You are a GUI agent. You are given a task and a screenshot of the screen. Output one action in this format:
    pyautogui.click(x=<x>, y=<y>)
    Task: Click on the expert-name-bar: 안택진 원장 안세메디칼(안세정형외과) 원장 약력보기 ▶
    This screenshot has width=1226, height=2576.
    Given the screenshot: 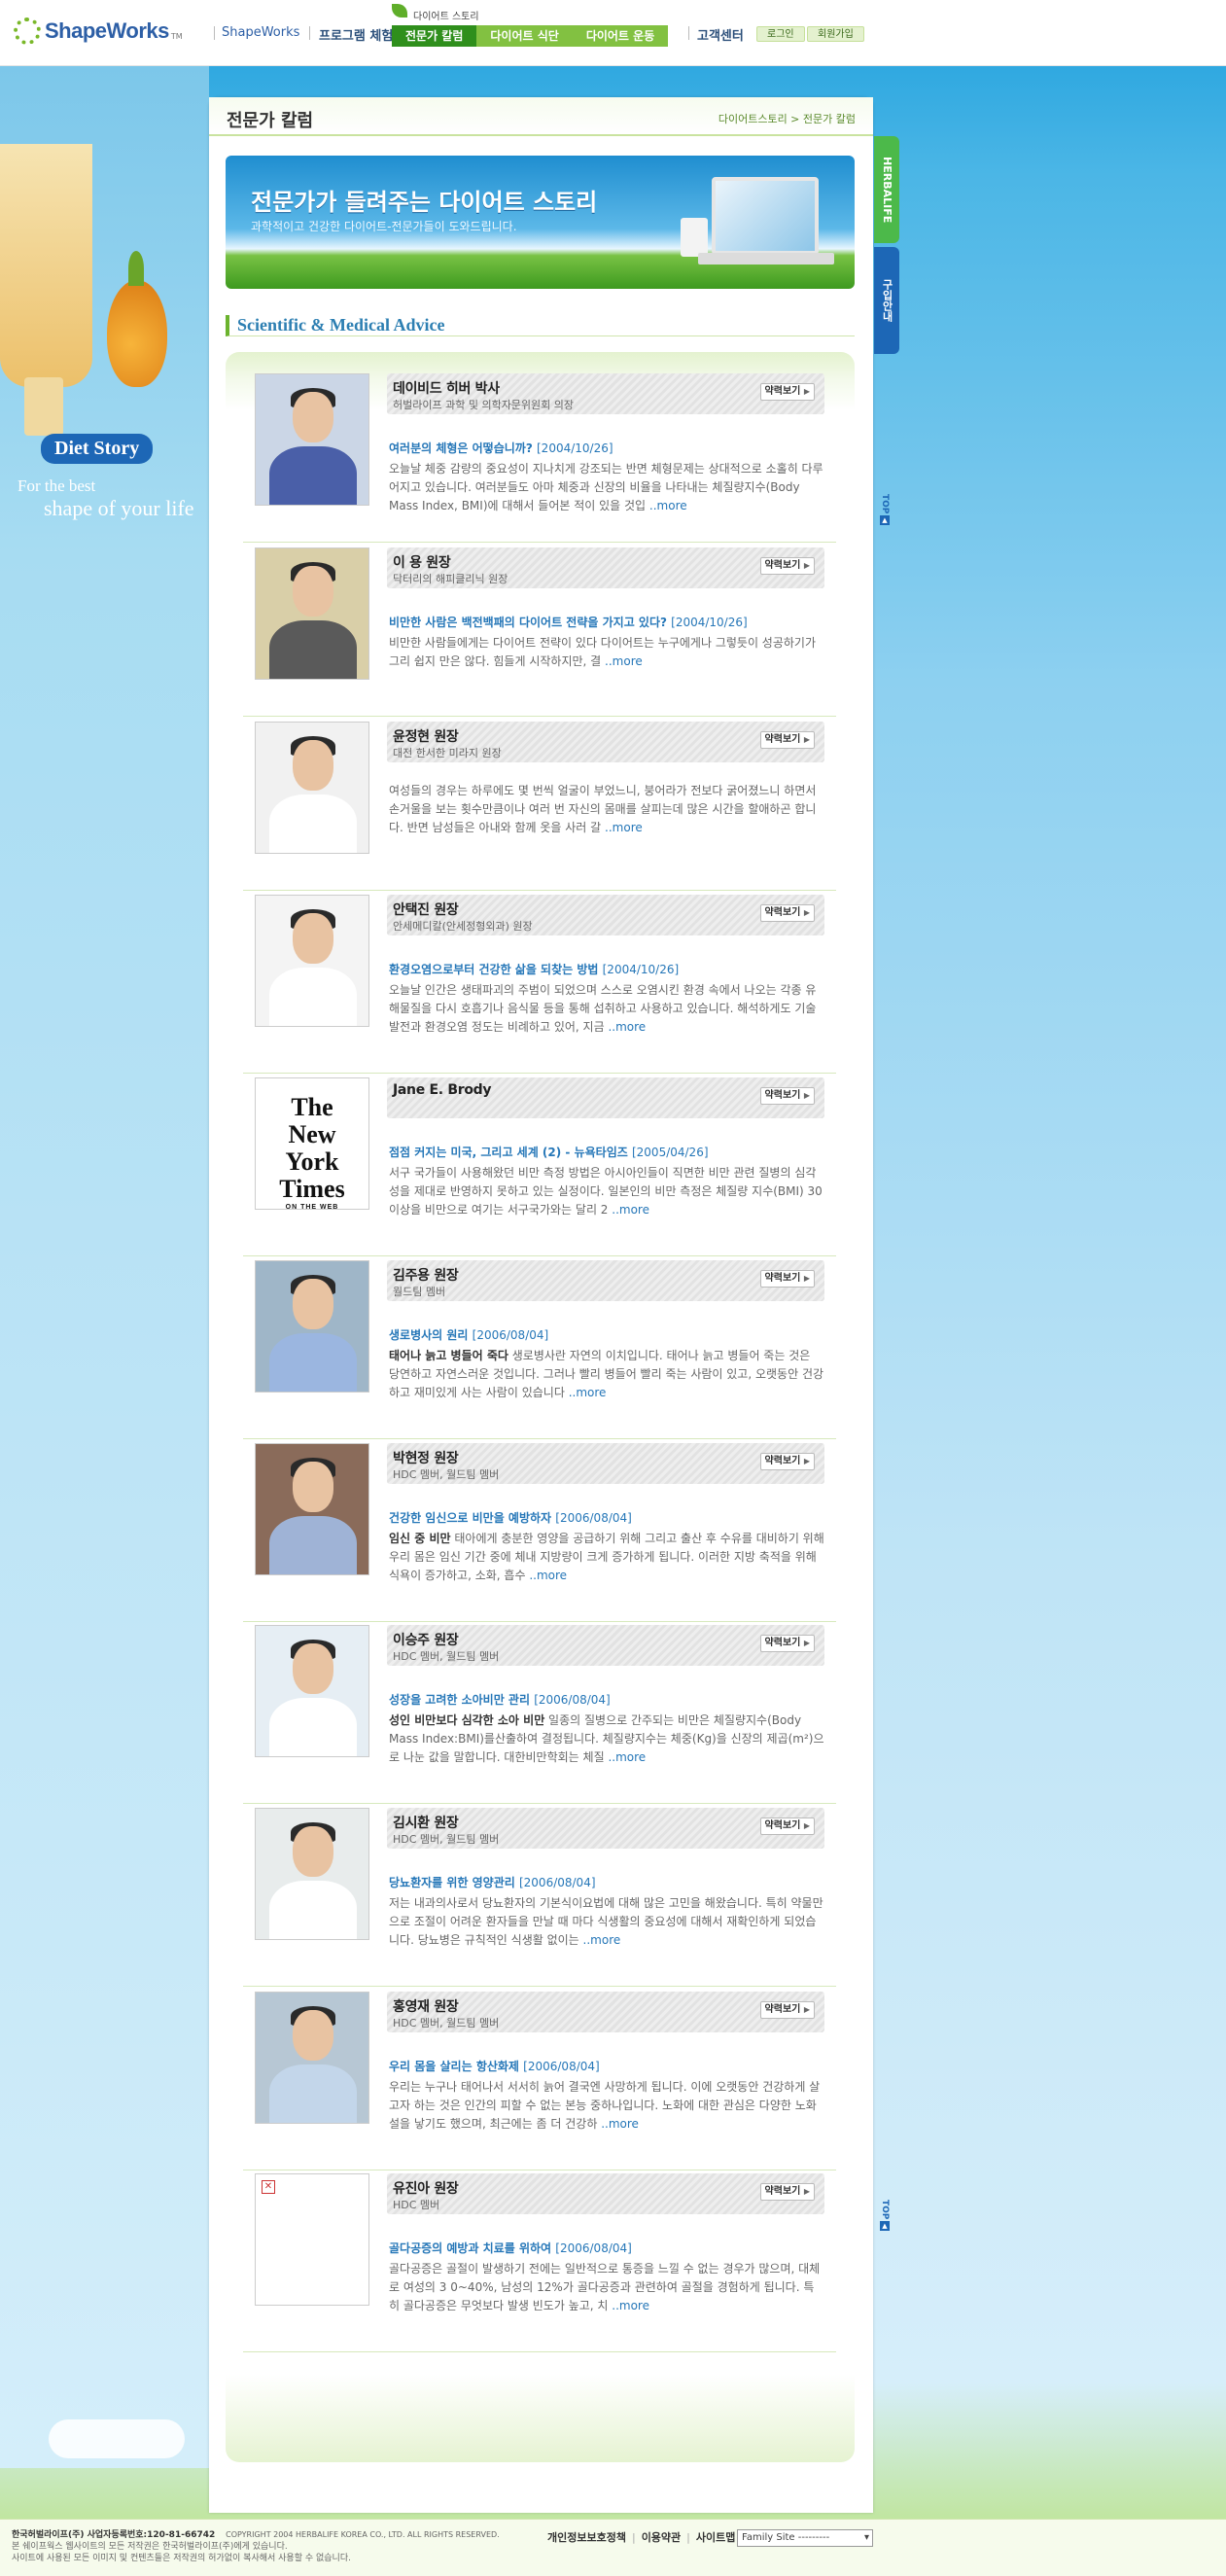 What is the action you would take?
    pyautogui.click(x=605, y=915)
    